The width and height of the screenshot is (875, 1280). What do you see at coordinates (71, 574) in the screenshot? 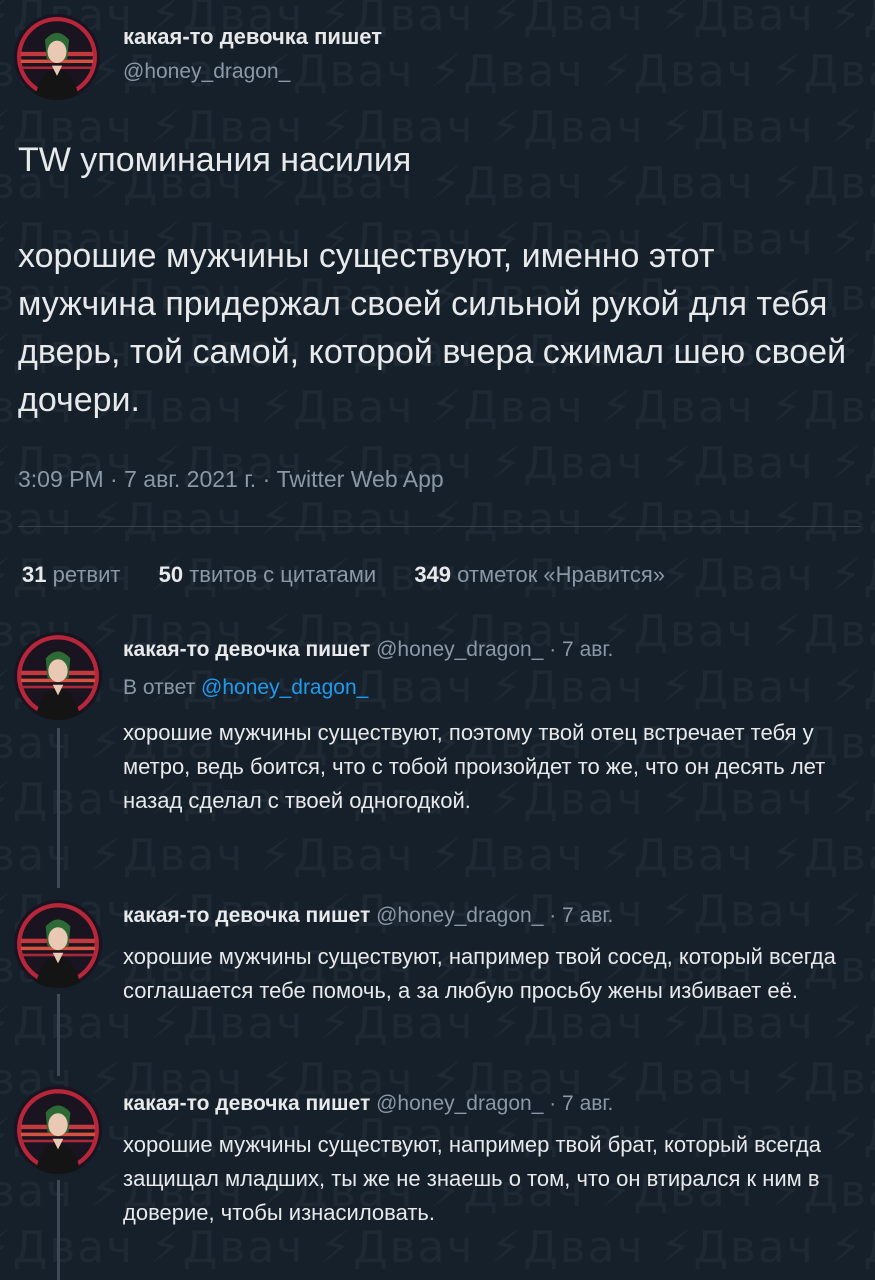
I see `retweets-stat: 31 ретвит` at bounding box center [71, 574].